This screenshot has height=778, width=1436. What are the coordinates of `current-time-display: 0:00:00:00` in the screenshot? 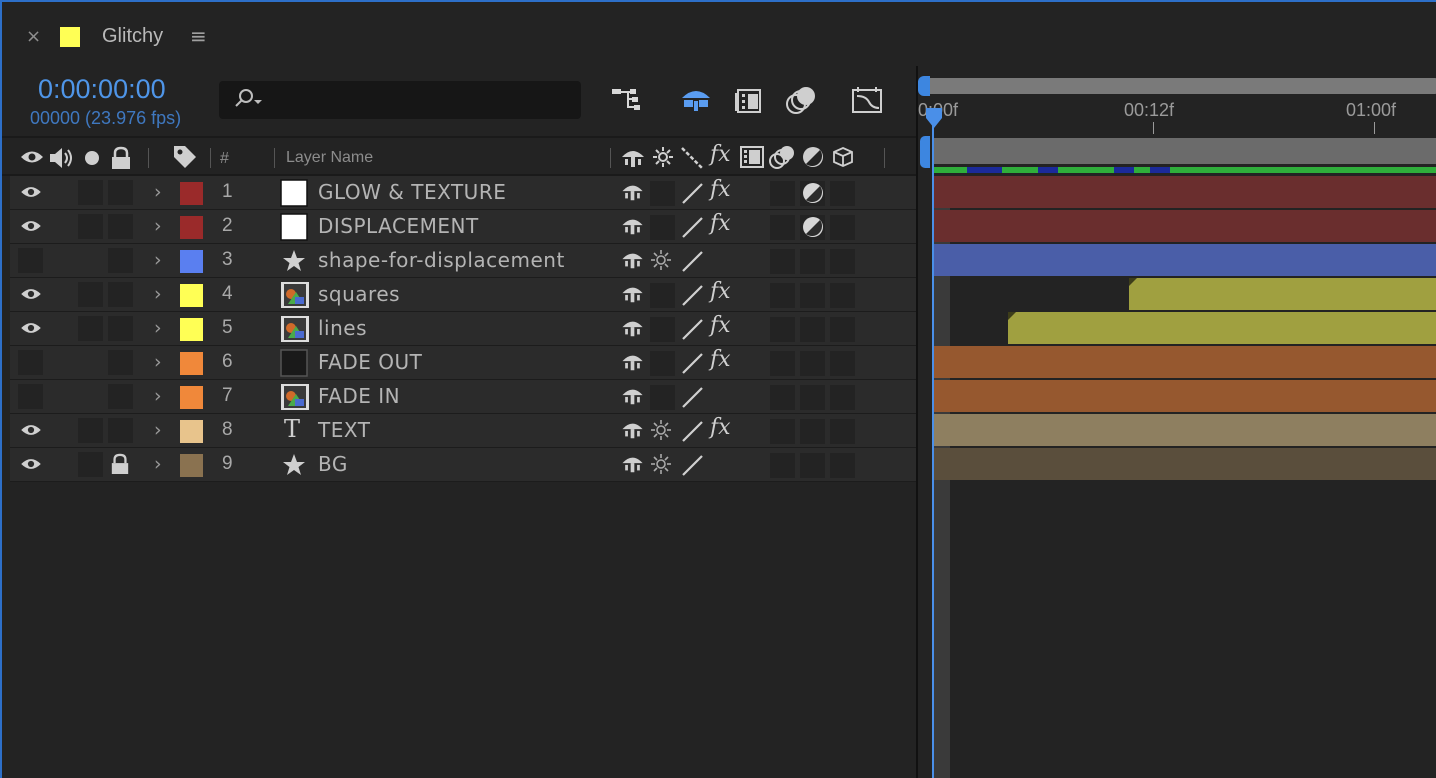 It's located at (102, 89).